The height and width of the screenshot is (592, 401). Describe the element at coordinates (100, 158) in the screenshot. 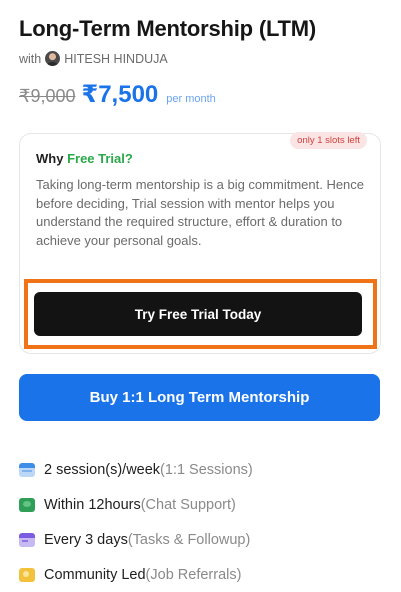

I see `free-trial-accent: Free Trial?` at that location.